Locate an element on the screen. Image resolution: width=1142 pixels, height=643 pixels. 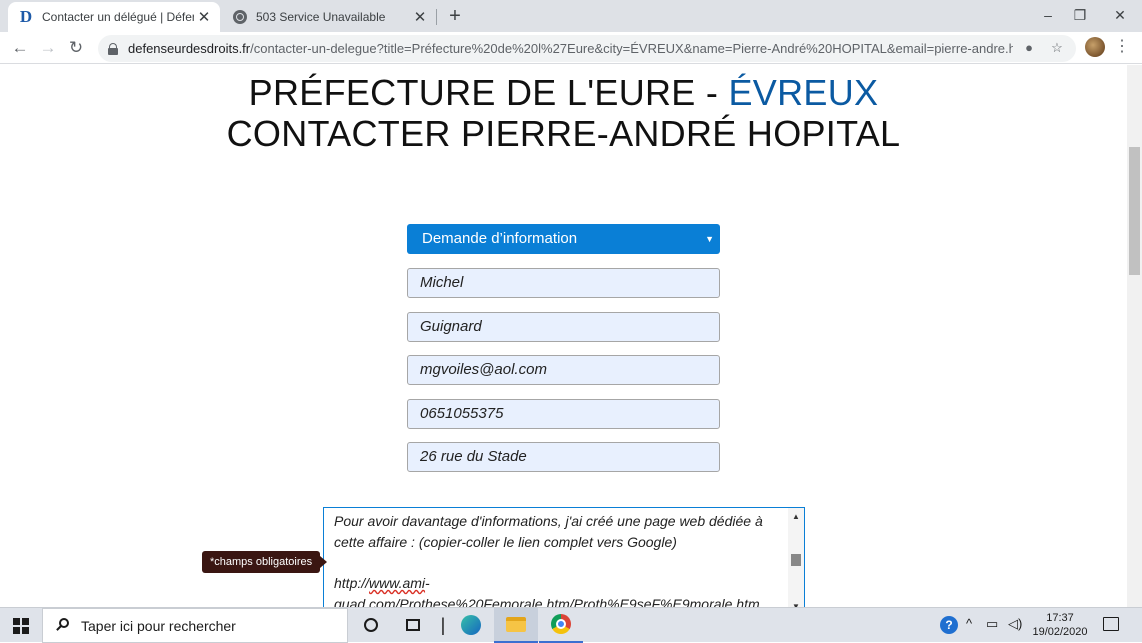
address-field: 26 rue du Stade is located at coordinates (563, 457).